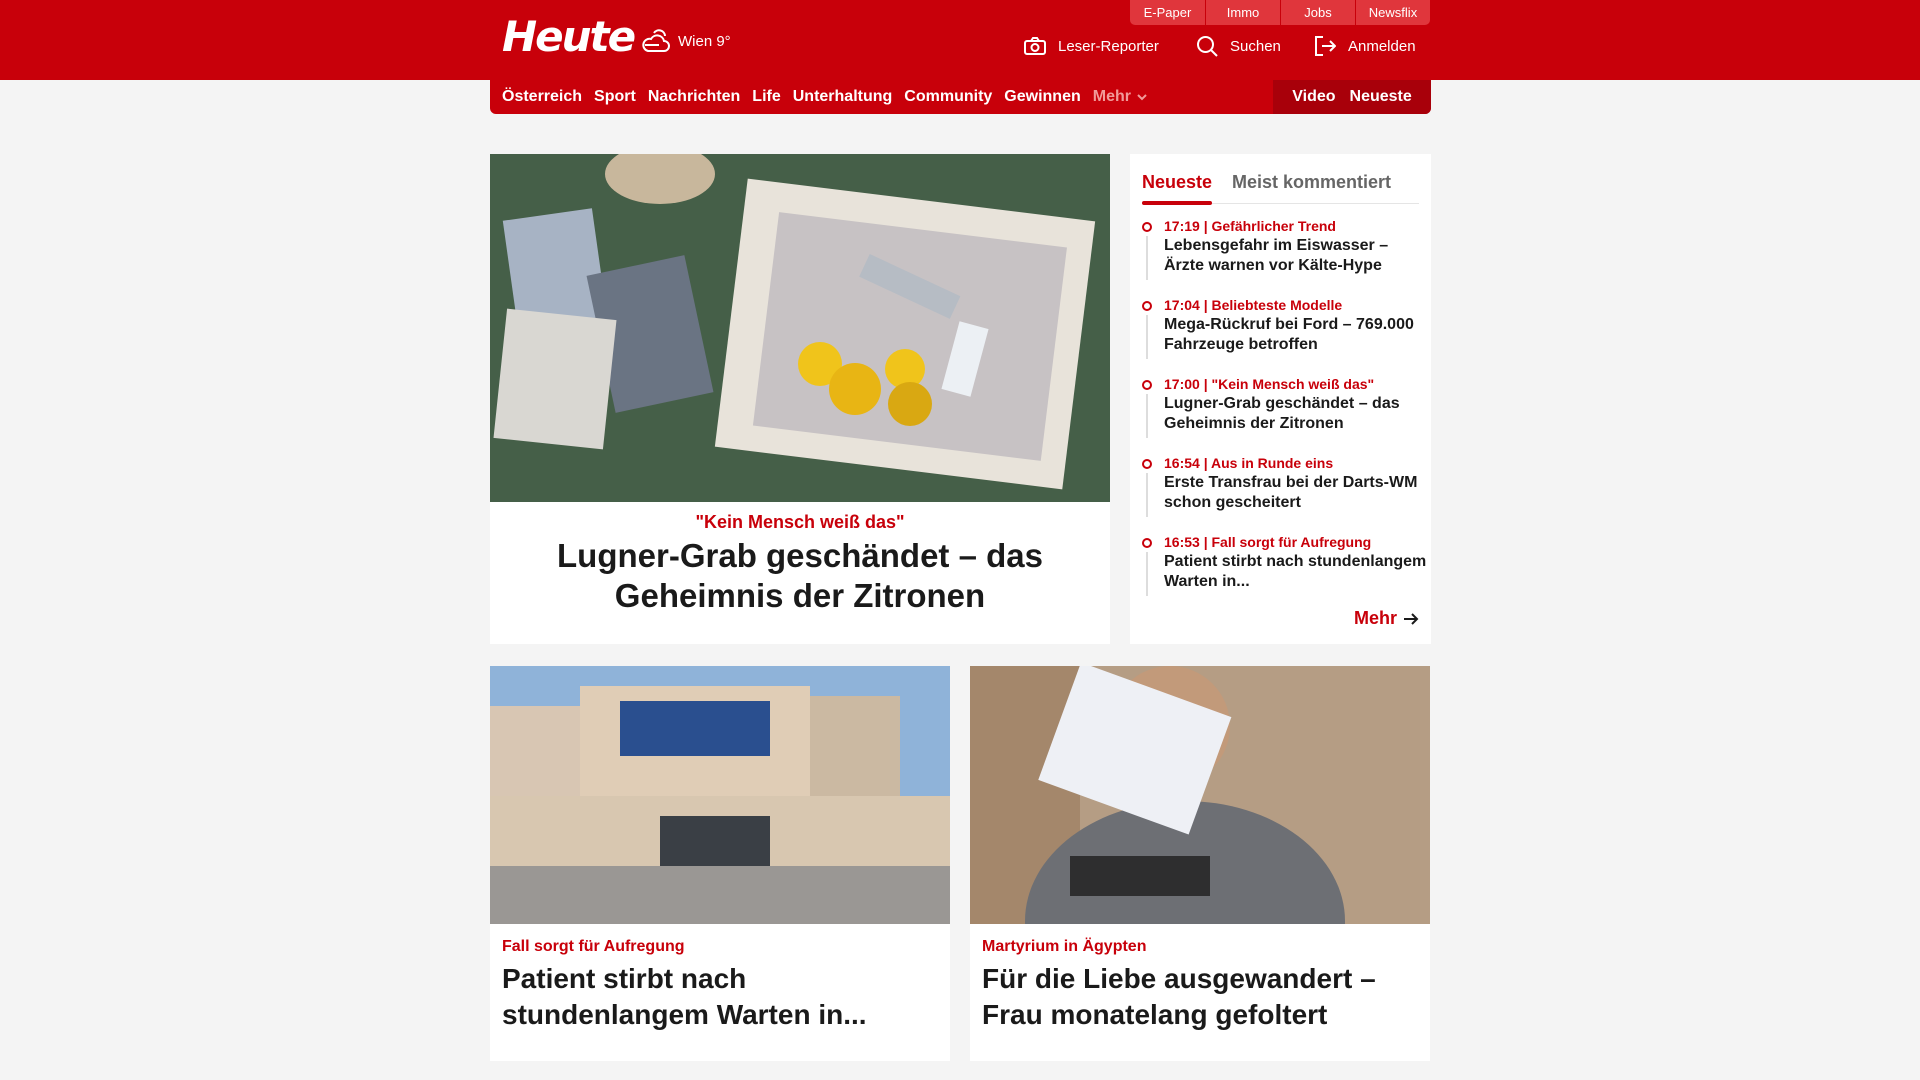  I want to click on login-button: Anmelden, so click(1365, 46).